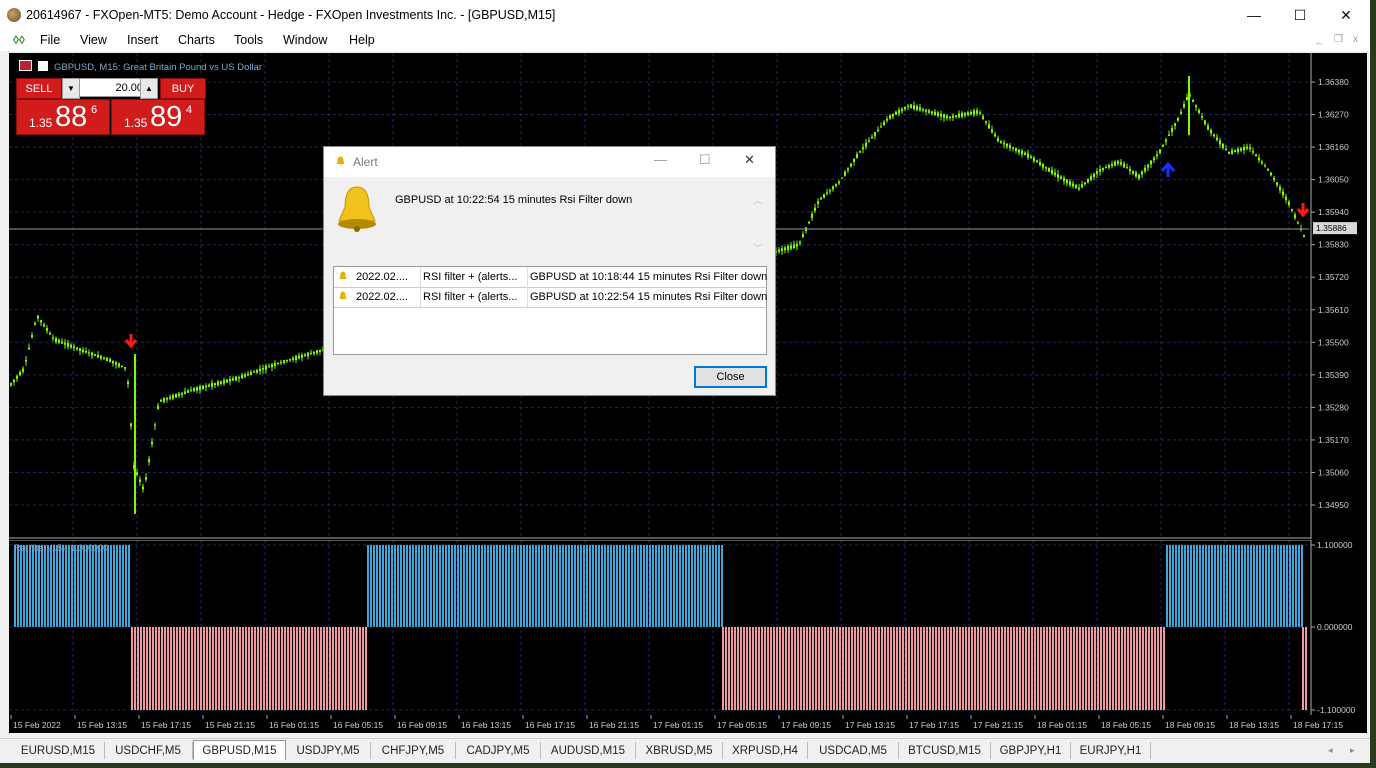  What do you see at coordinates (58, 750) in the screenshot?
I see `tab-eurusd-m15: EURUSD,M15` at bounding box center [58, 750].